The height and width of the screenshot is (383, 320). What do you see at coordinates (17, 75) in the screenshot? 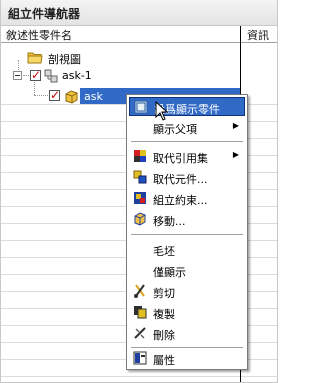
I see `collapse-icon` at bounding box center [17, 75].